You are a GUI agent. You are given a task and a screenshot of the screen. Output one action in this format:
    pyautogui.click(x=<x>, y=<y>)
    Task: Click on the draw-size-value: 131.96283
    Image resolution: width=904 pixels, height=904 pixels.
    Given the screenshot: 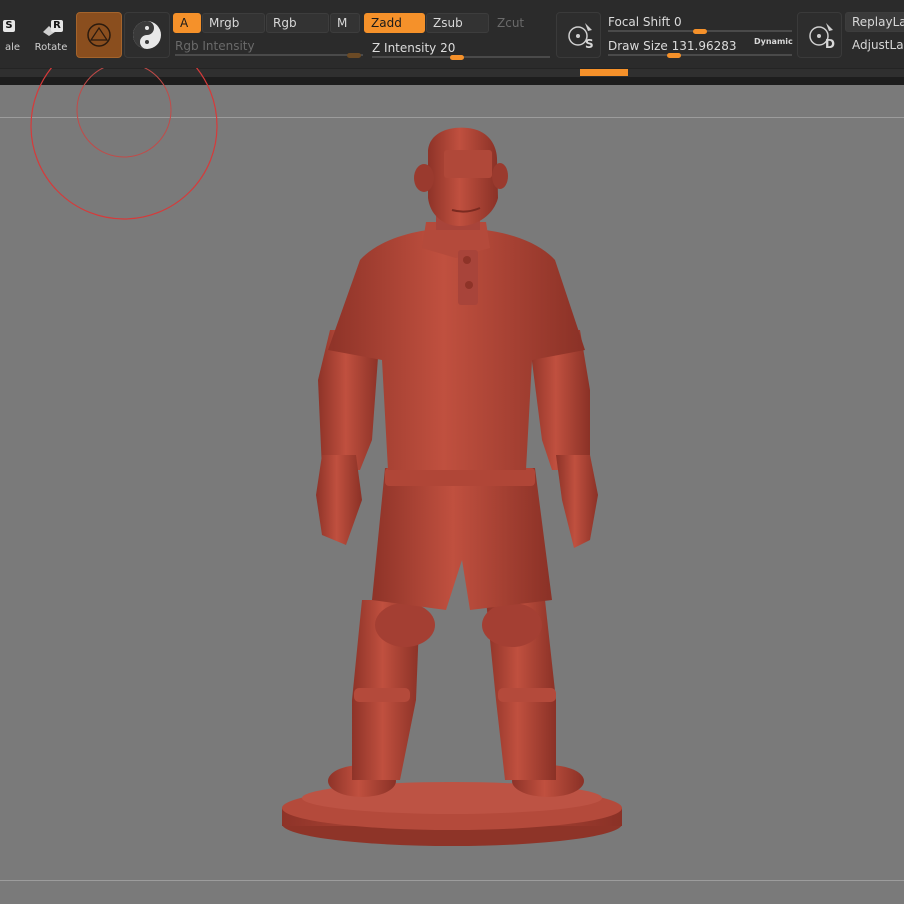 What is the action you would take?
    pyautogui.click(x=704, y=46)
    